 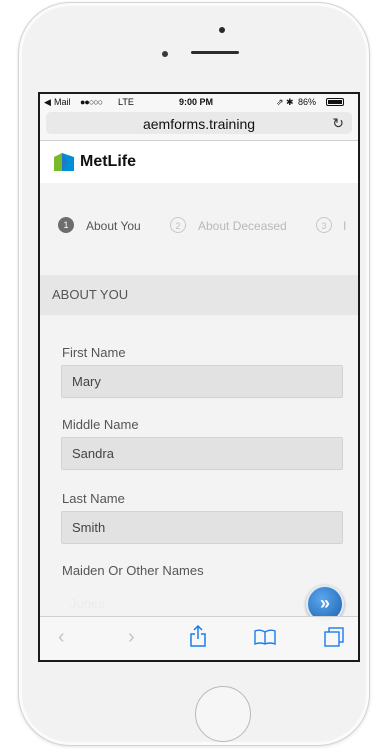 What do you see at coordinates (61, 637) in the screenshot?
I see `back-icon: ‹` at bounding box center [61, 637].